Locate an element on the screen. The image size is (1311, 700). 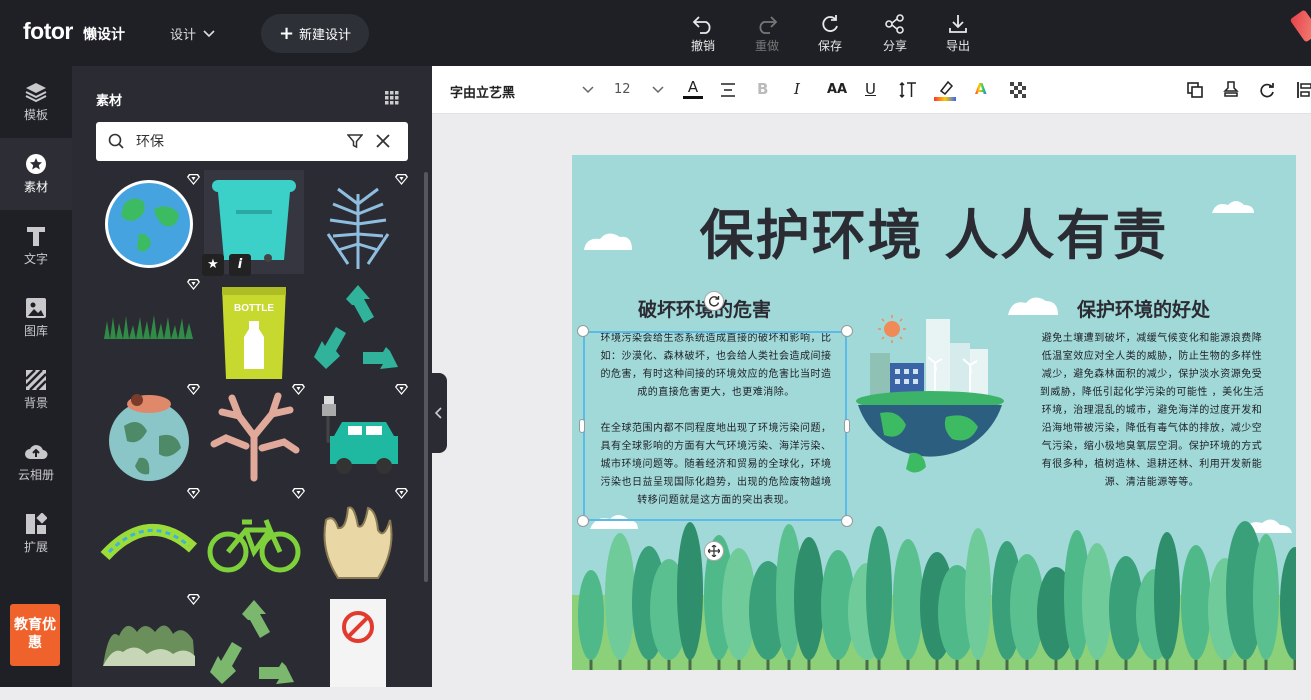
nav-text: 文字 is located at coordinates (36, 246).